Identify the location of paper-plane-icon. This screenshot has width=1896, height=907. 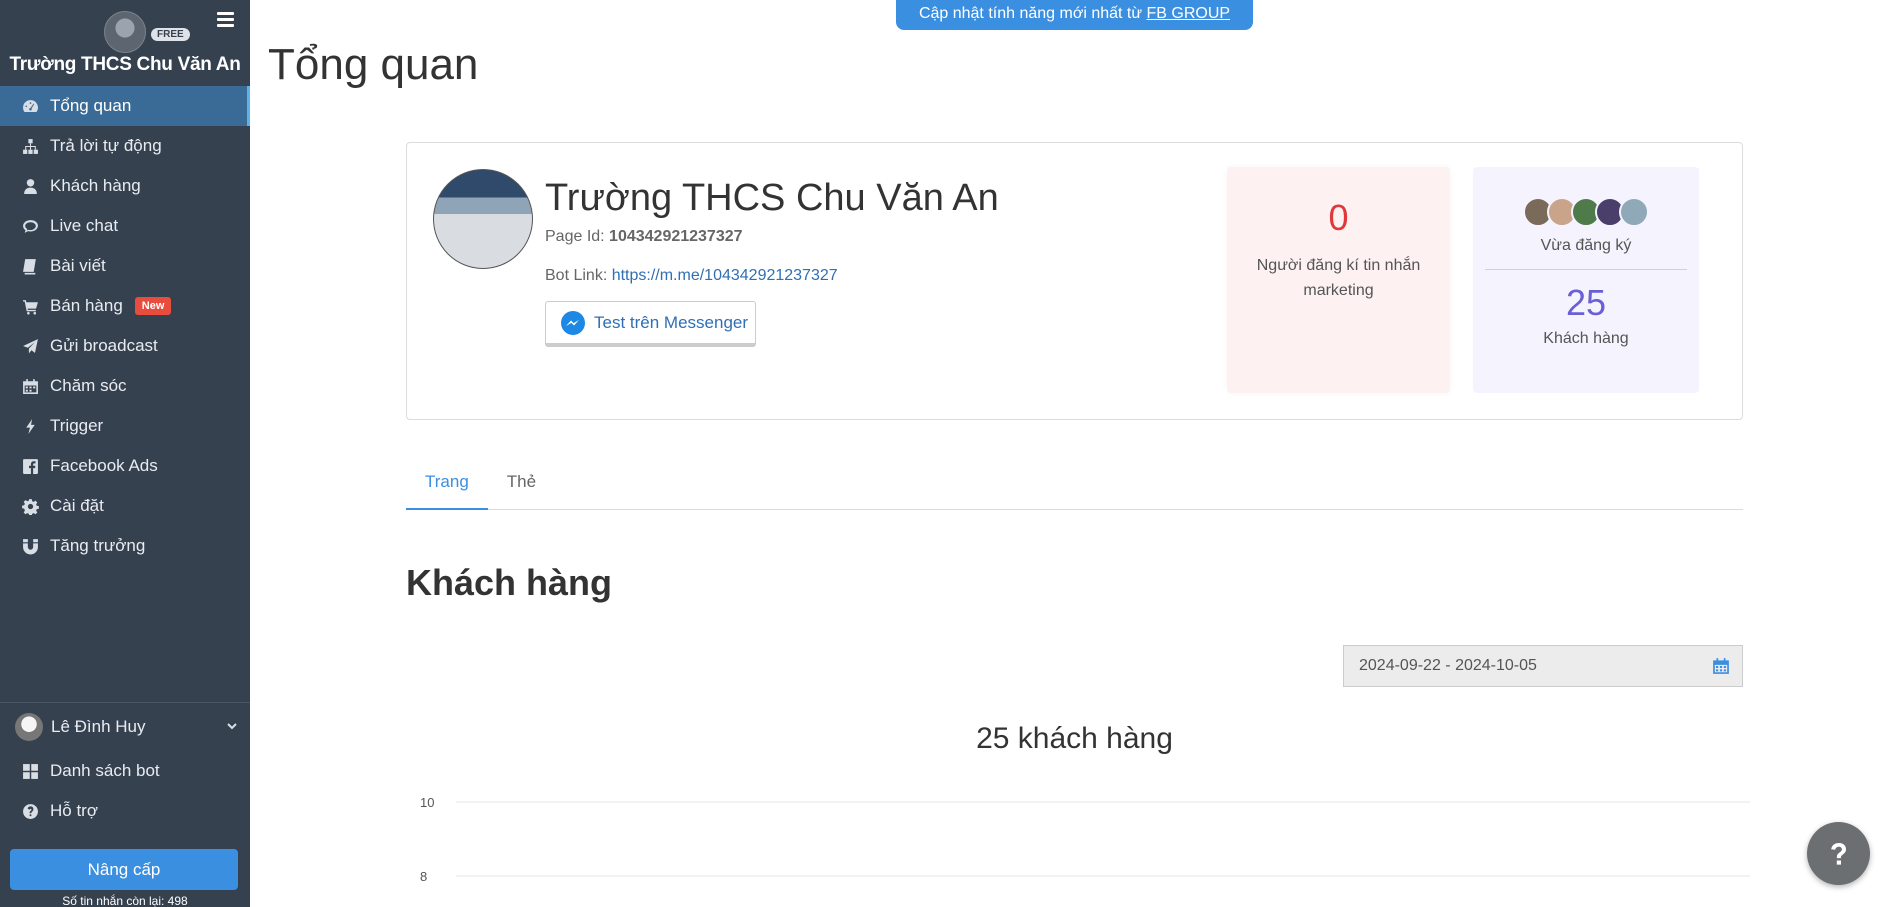
(30, 346).